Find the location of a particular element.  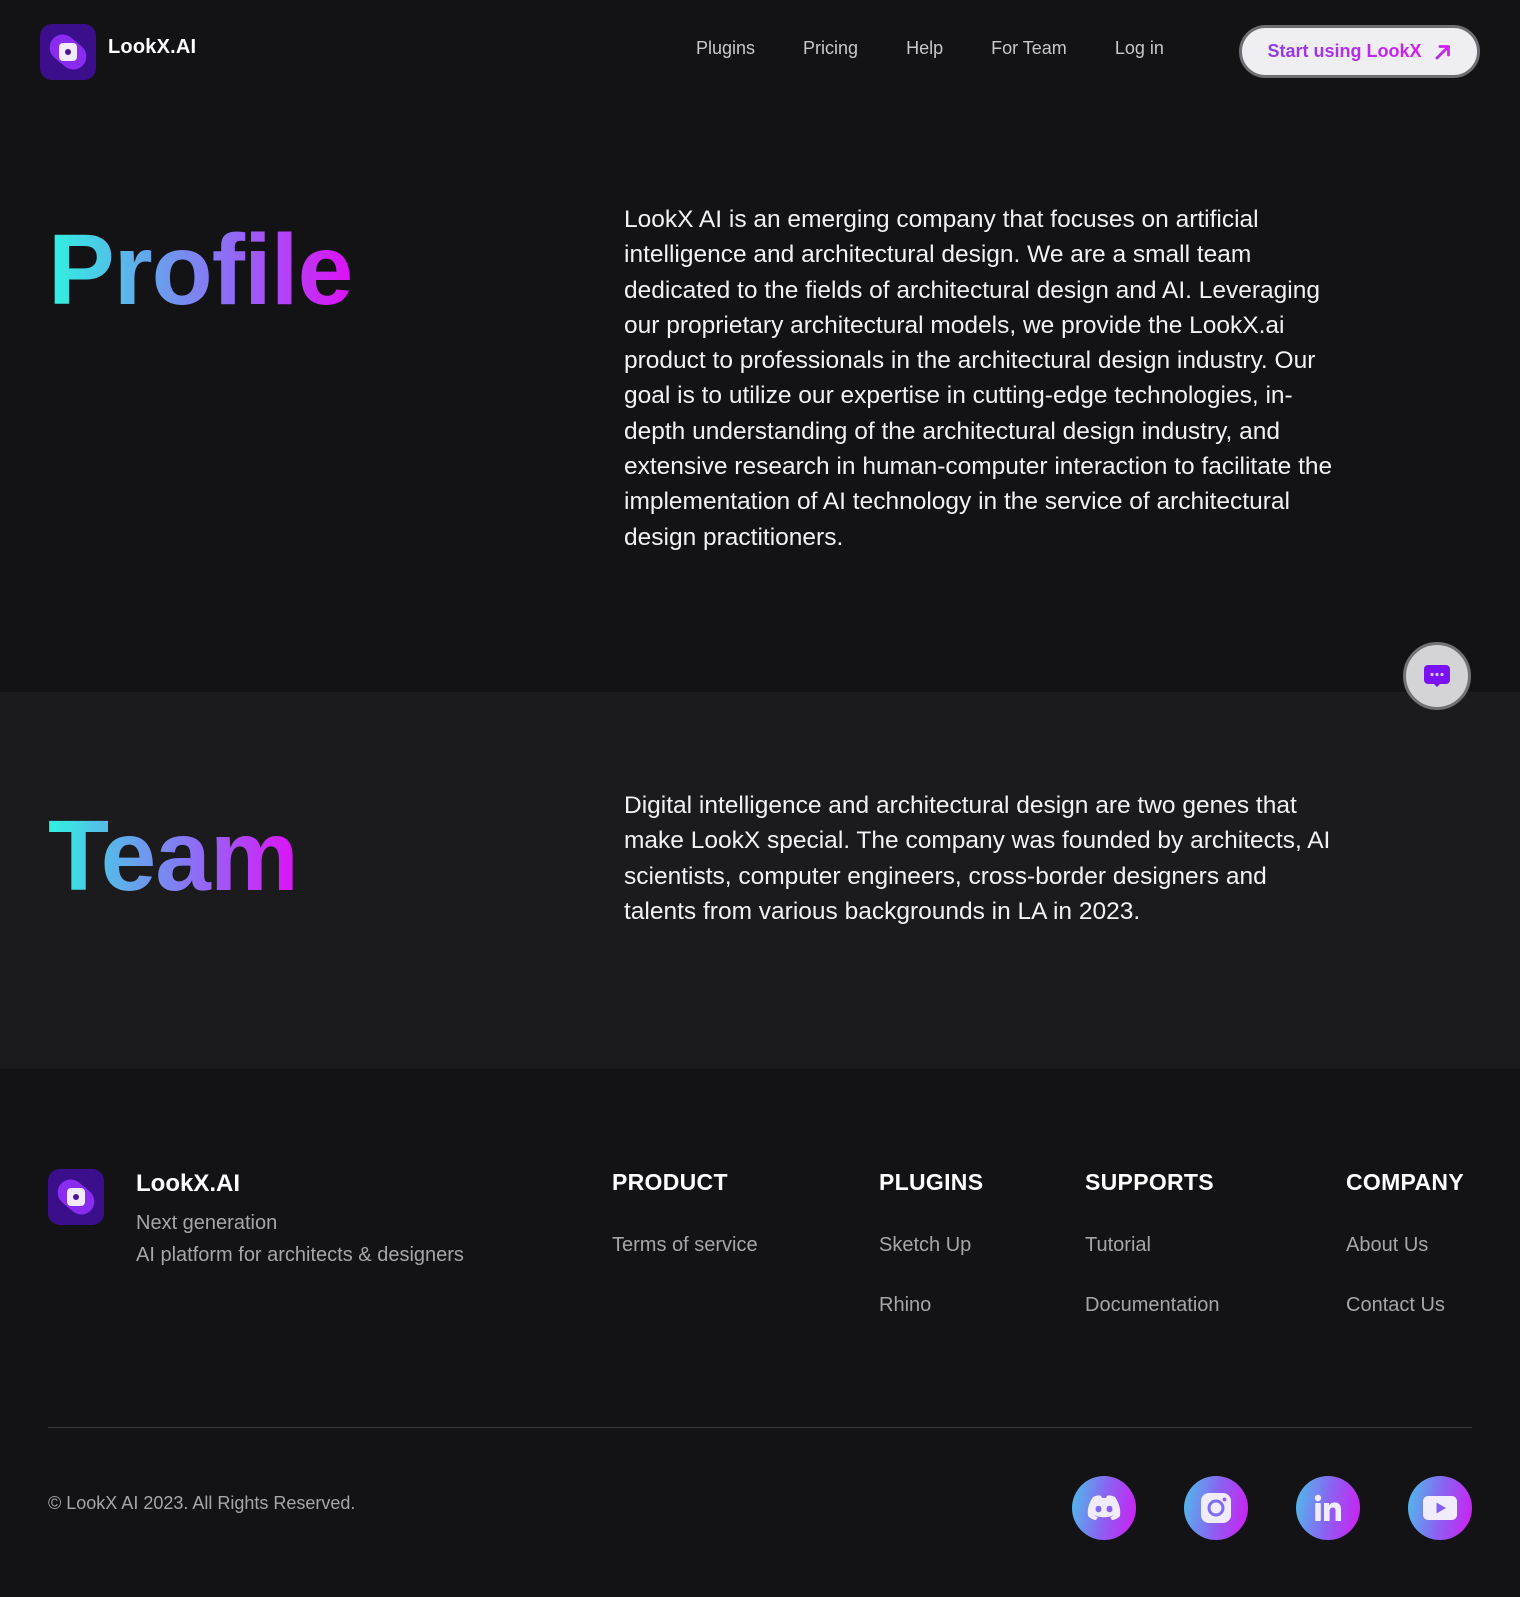

chat-button is located at coordinates (1437, 676).